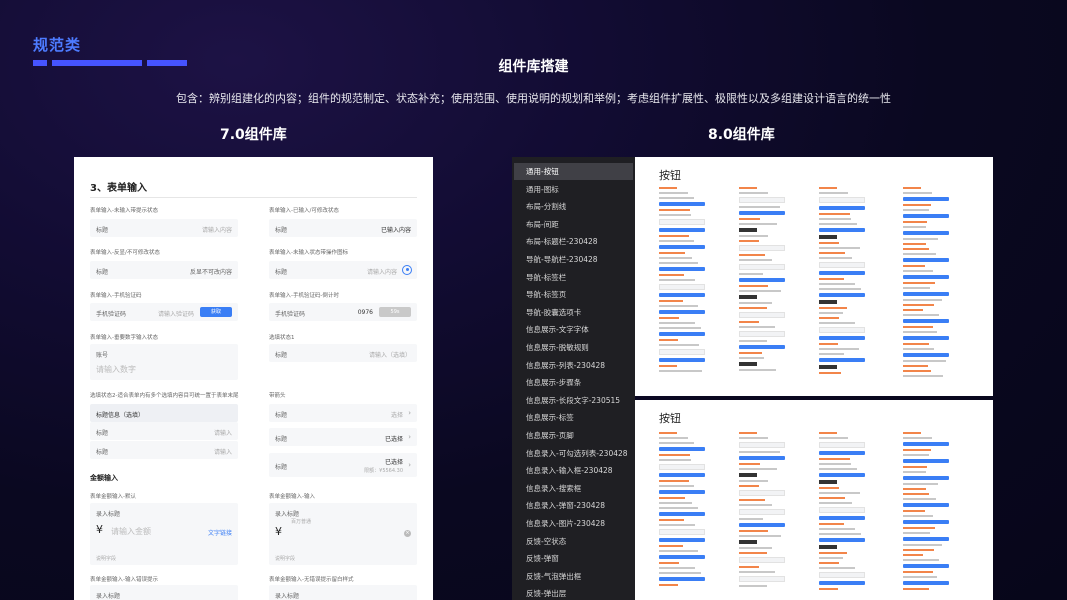 This screenshot has height=600, width=1067. What do you see at coordinates (573, 453) in the screenshot?
I see `sidebar-item: 信息录入-可勾选列表-230428` at bounding box center [573, 453].